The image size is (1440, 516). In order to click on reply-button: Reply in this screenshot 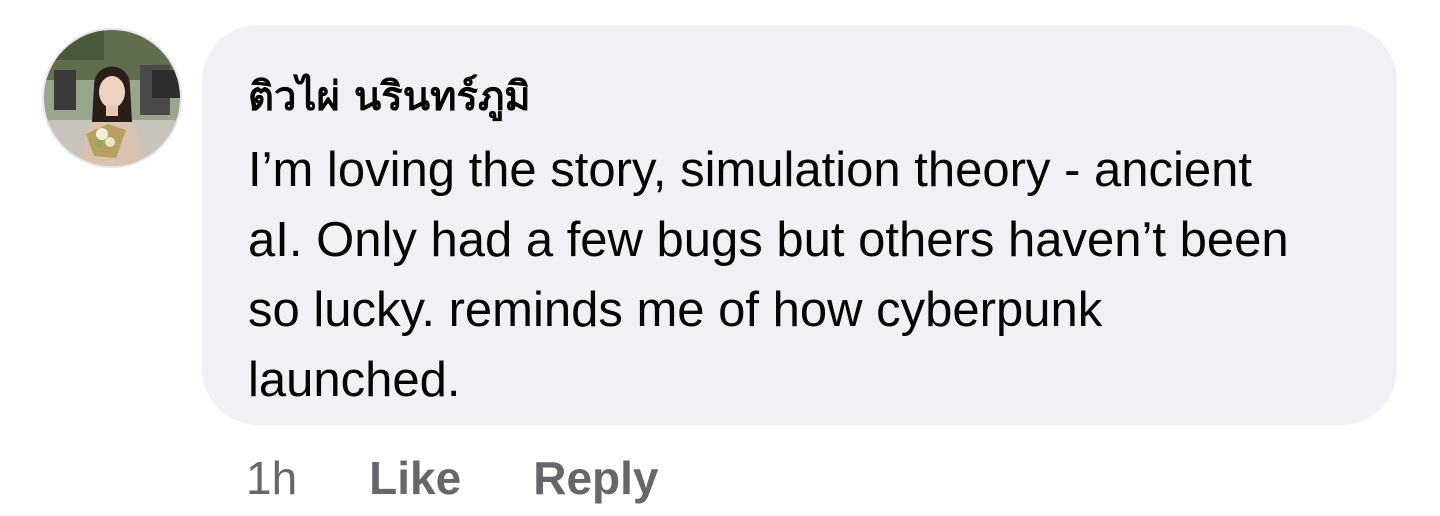, I will do `click(595, 478)`.